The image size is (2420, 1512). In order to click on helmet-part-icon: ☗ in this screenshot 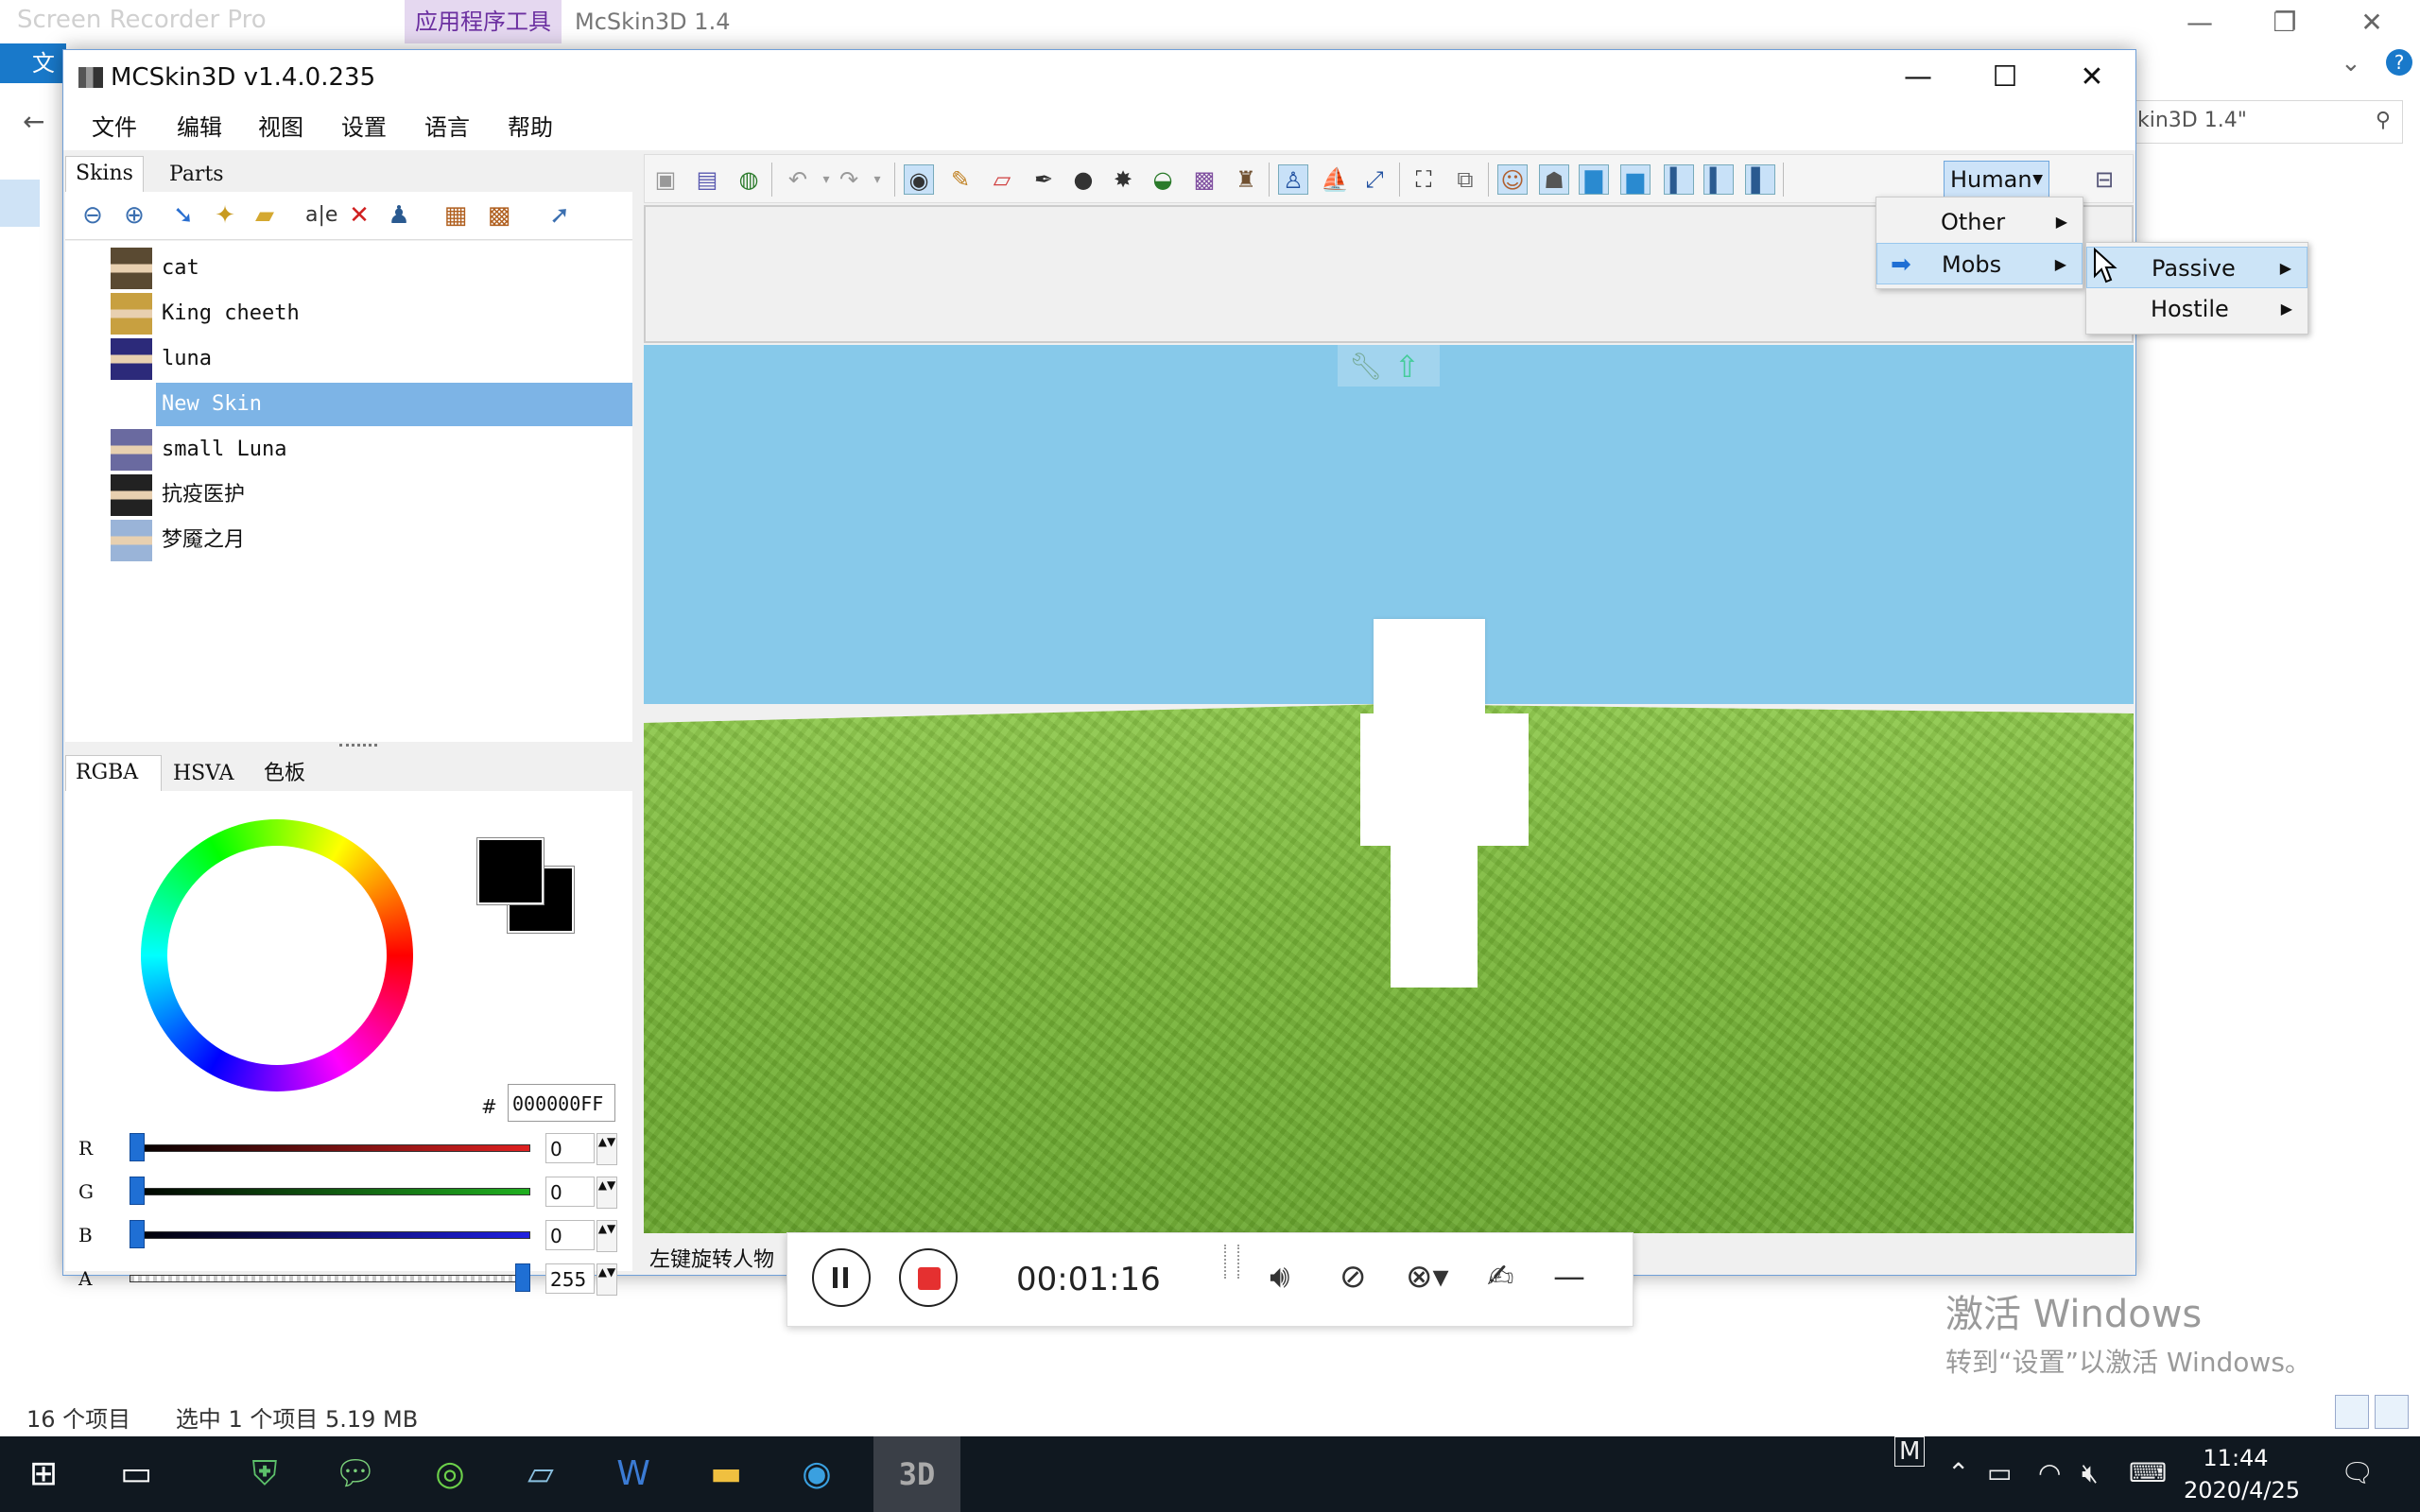, I will do `click(1554, 179)`.